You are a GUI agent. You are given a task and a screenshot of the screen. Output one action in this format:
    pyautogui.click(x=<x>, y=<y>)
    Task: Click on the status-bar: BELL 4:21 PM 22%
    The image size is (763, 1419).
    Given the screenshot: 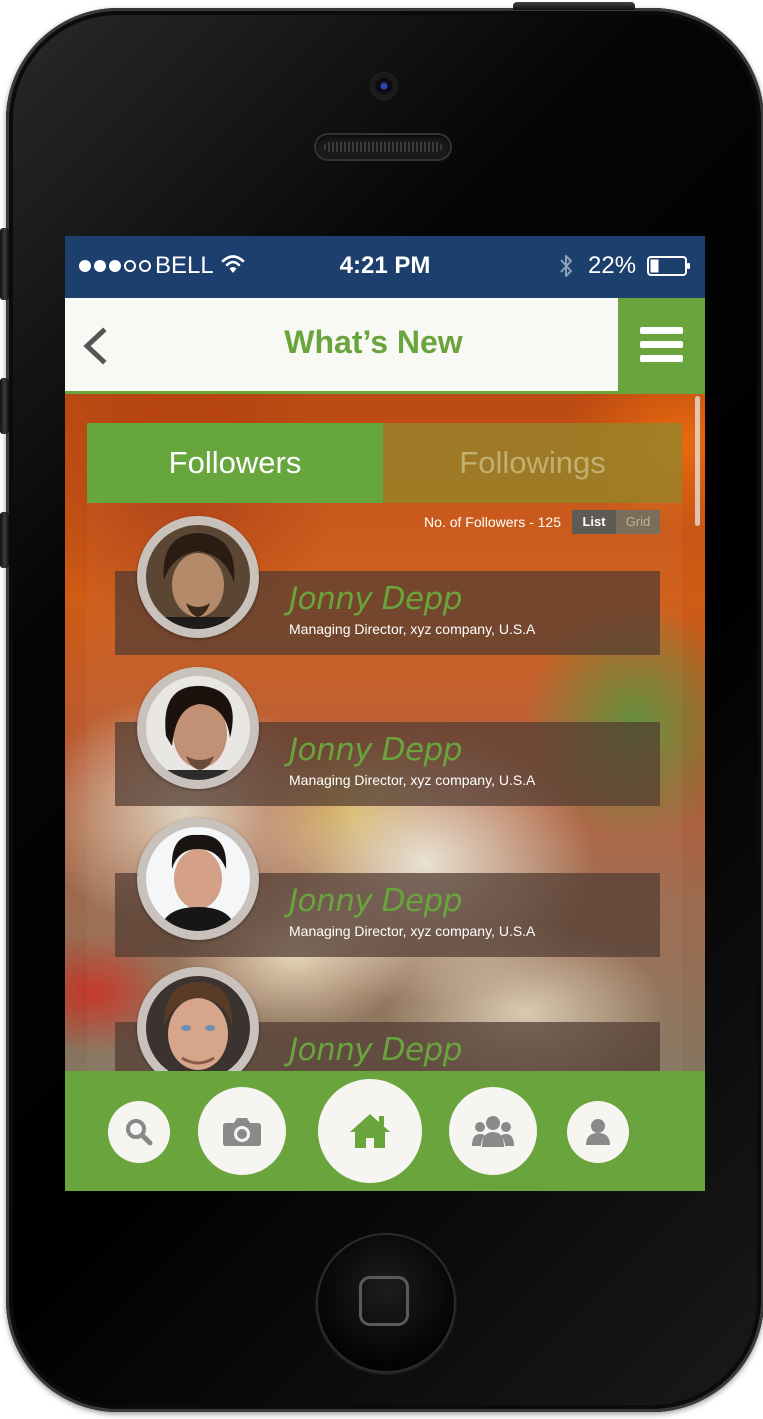 What is the action you would take?
    pyautogui.click(x=385, y=267)
    